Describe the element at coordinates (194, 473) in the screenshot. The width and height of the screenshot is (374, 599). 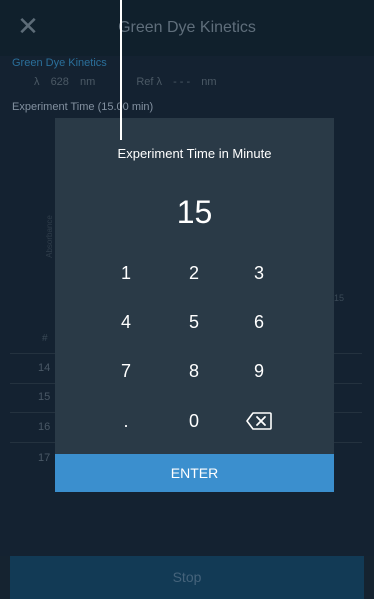
I see `enter-button: ENTER` at that location.